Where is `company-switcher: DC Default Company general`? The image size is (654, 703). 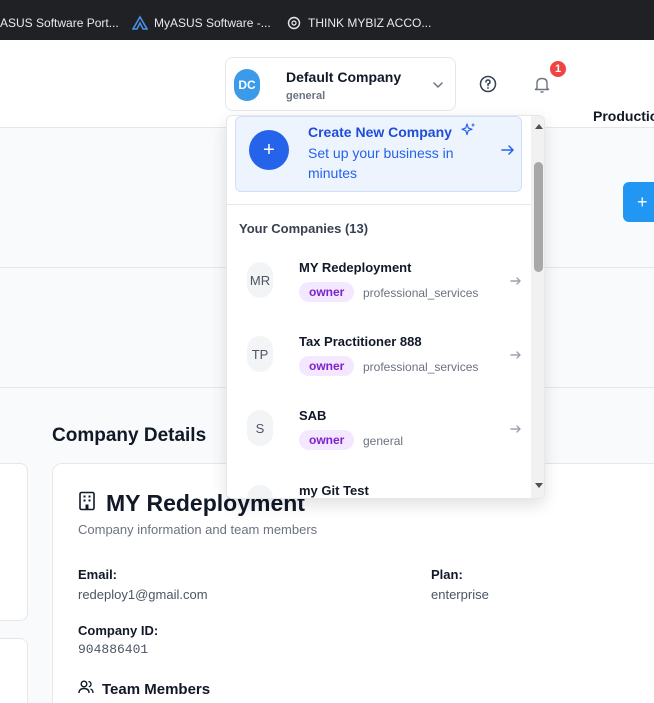 company-switcher: DC Default Company general is located at coordinates (340, 84).